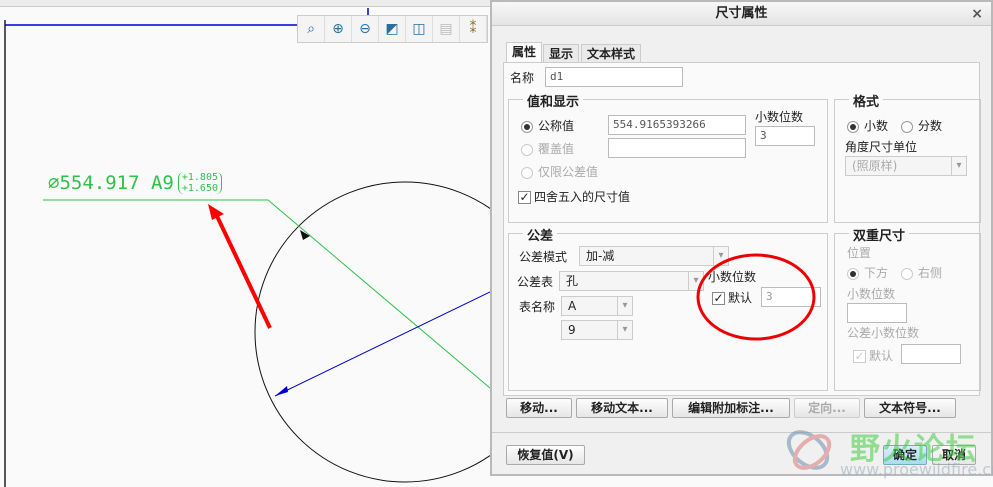 The height and width of the screenshot is (487, 993). I want to click on nominal-radio: 公称值, so click(547, 125).